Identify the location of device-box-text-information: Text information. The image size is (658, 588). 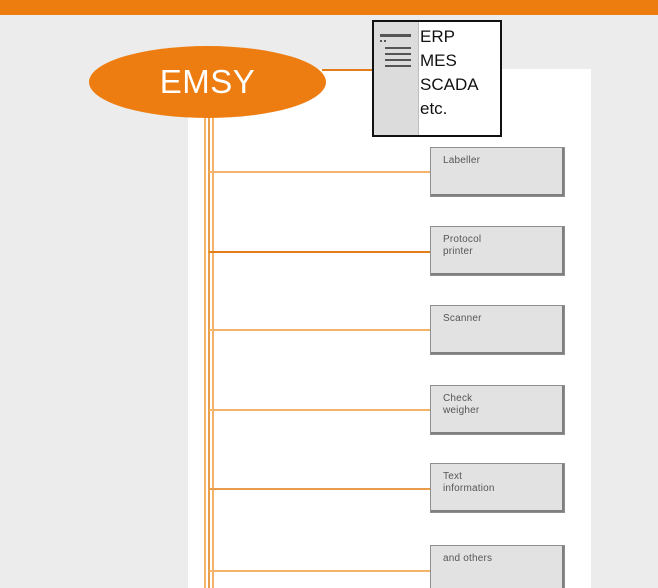
(497, 488).